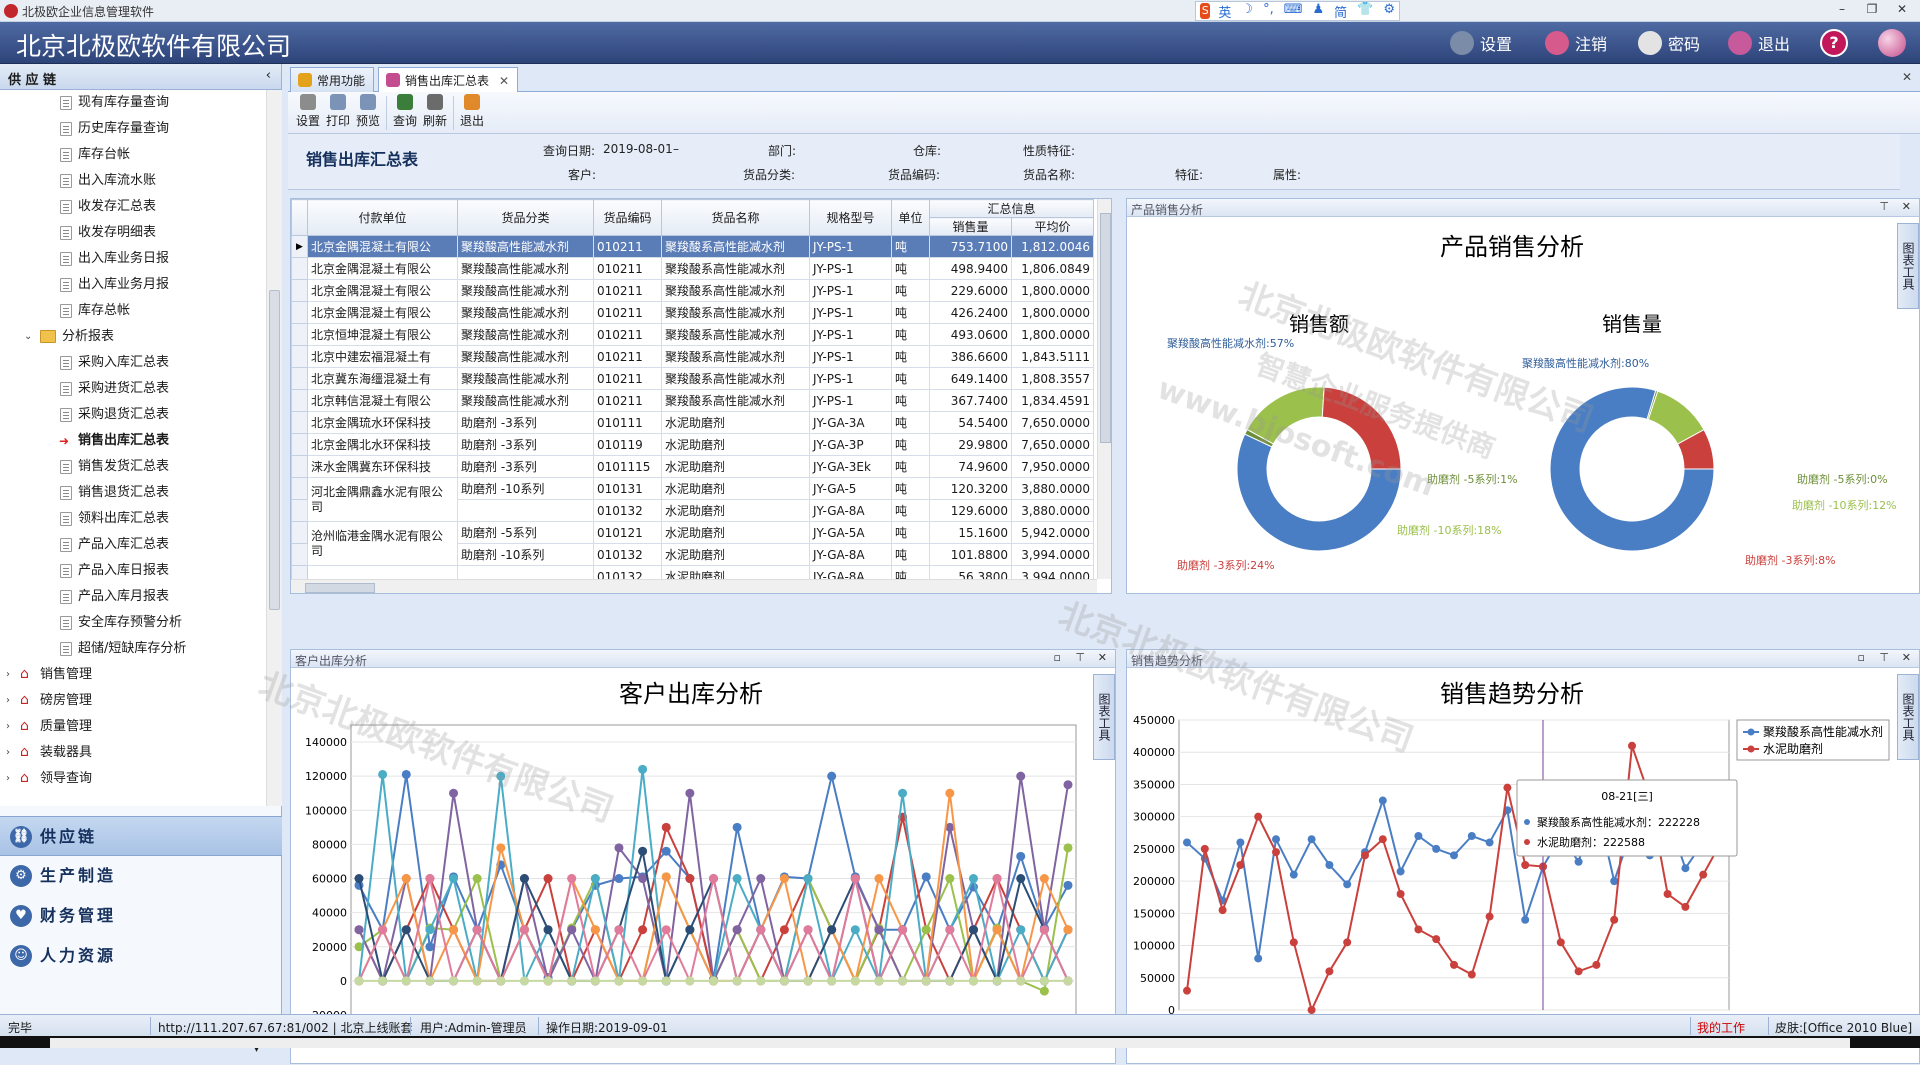 This screenshot has height=1065, width=1920. I want to click on tree-item: 出入库业务日报, so click(133, 259).